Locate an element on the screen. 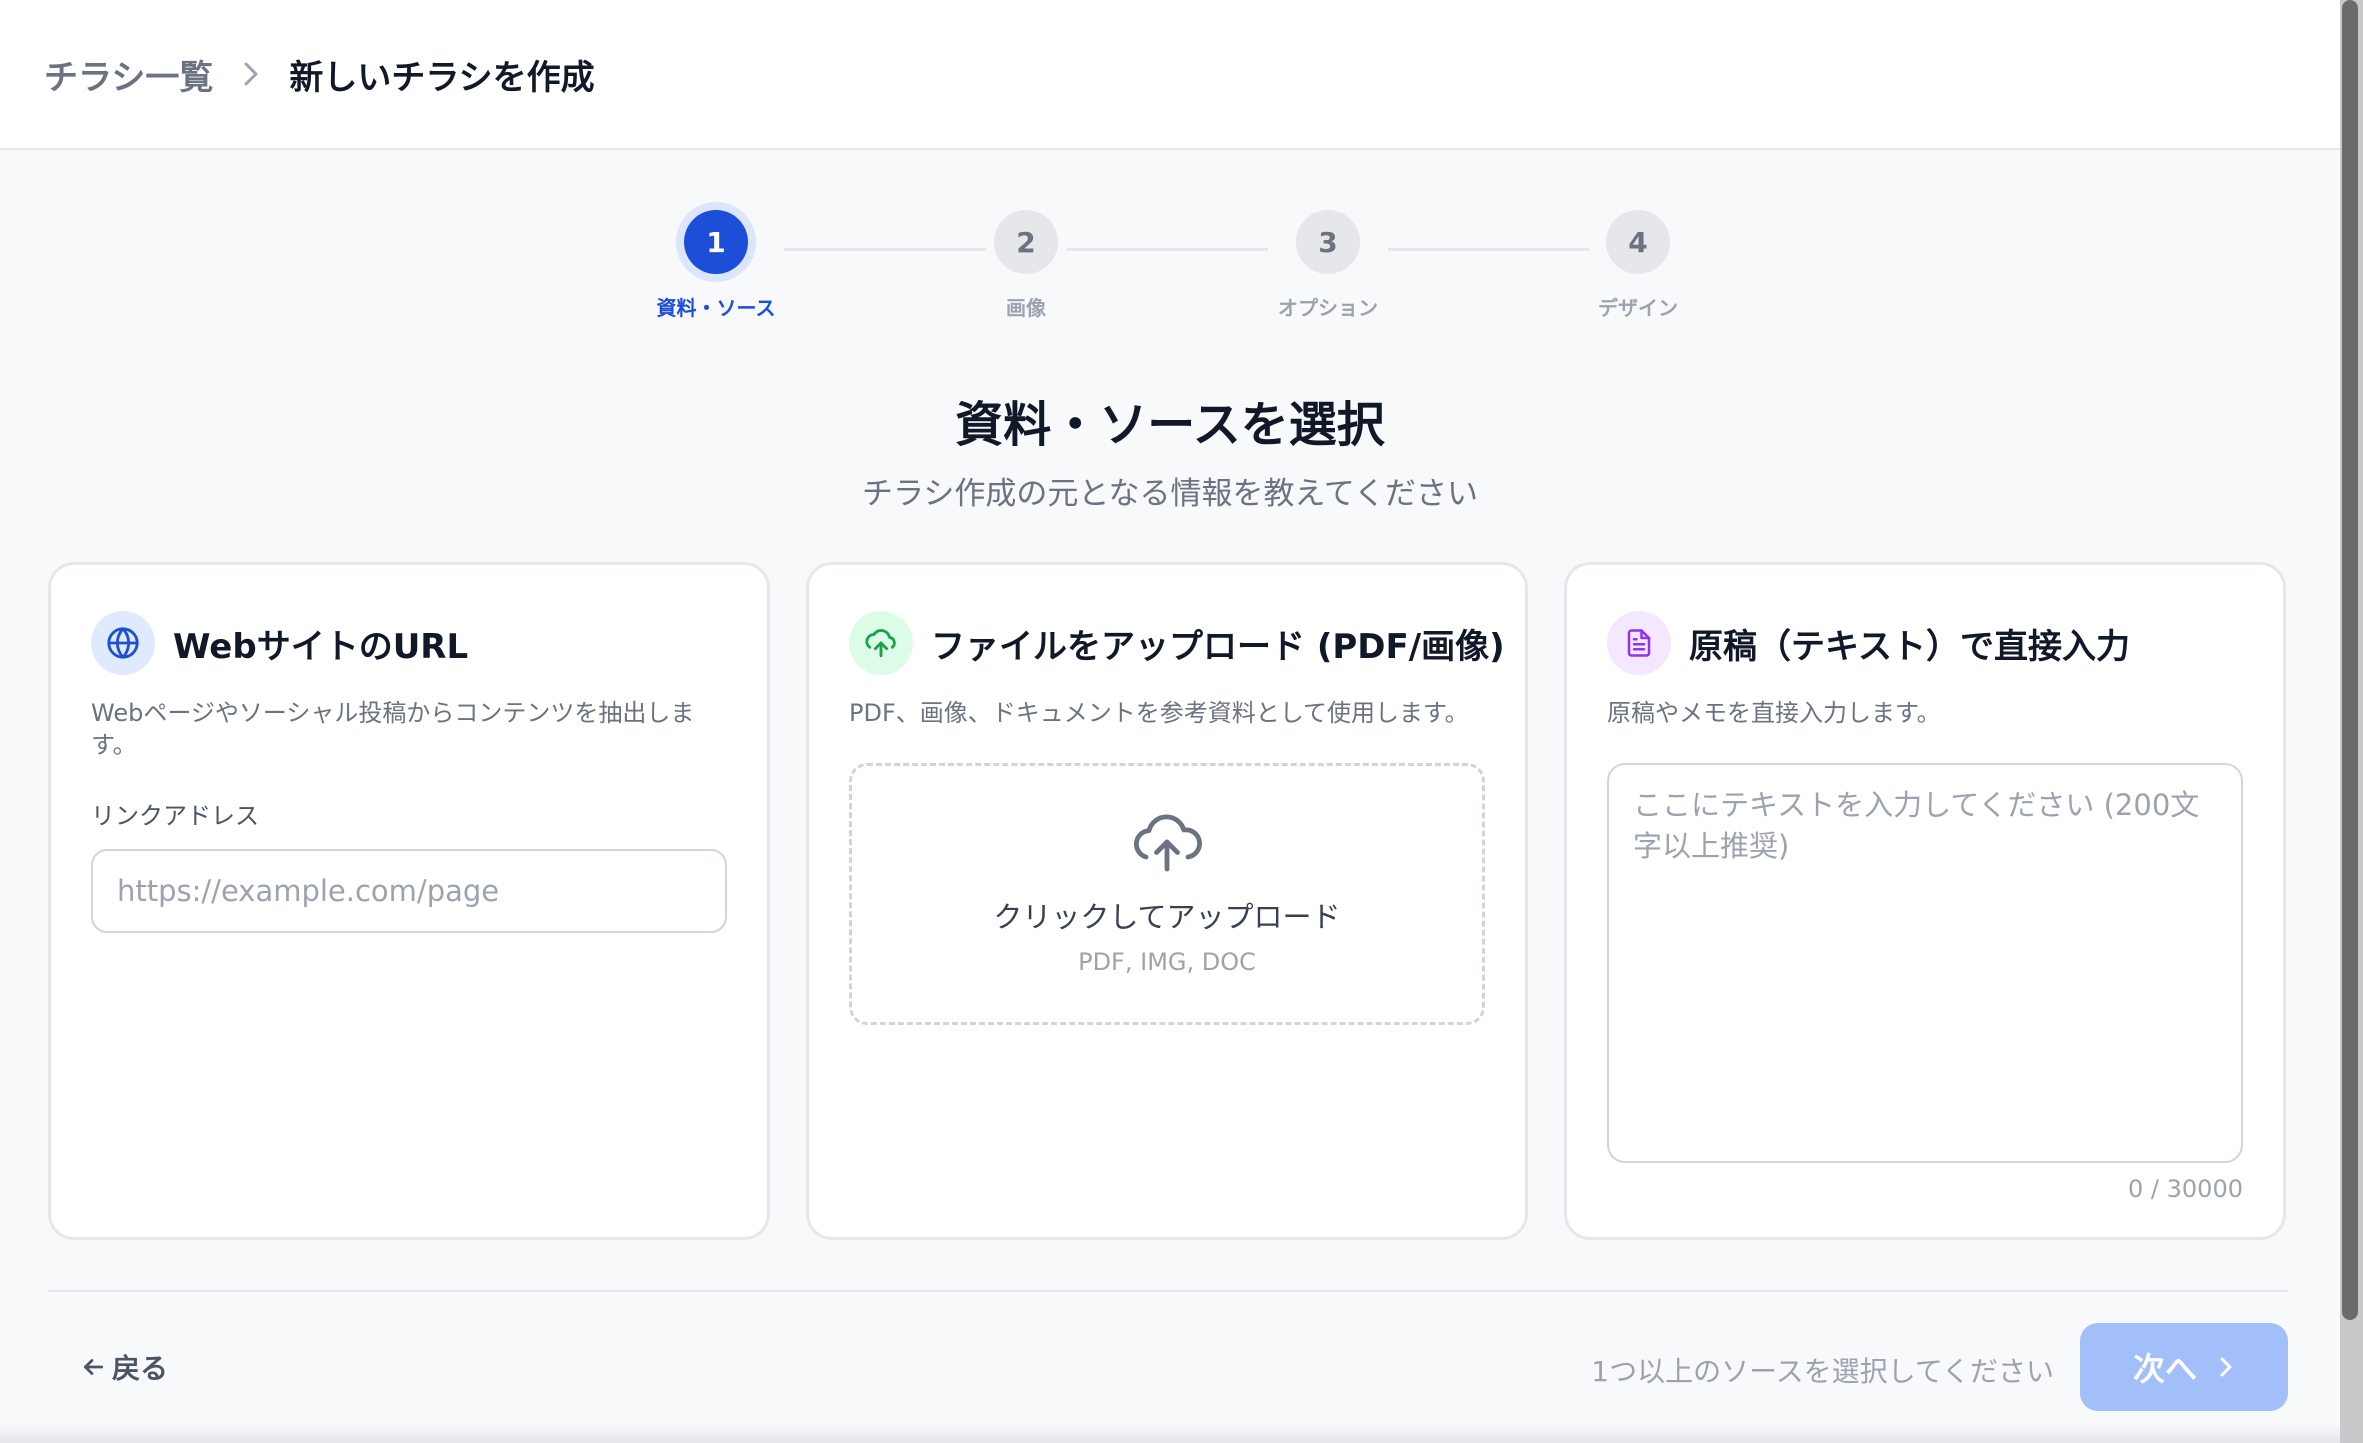 This screenshot has height=1443, width=2363. scrollbar-thumb is located at coordinates (2350, 660).